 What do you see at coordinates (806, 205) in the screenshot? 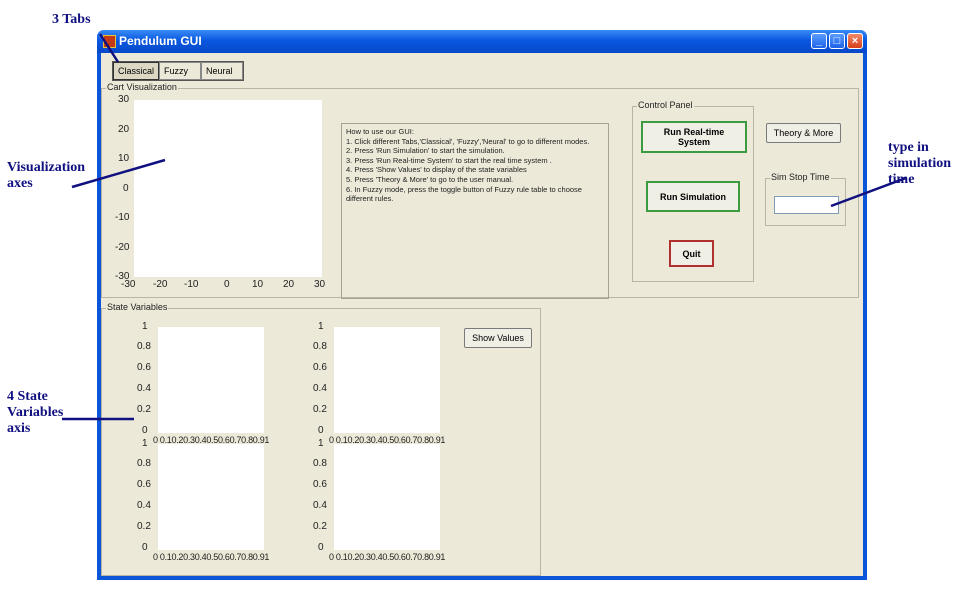
I see `sim-stop-time-input` at bounding box center [806, 205].